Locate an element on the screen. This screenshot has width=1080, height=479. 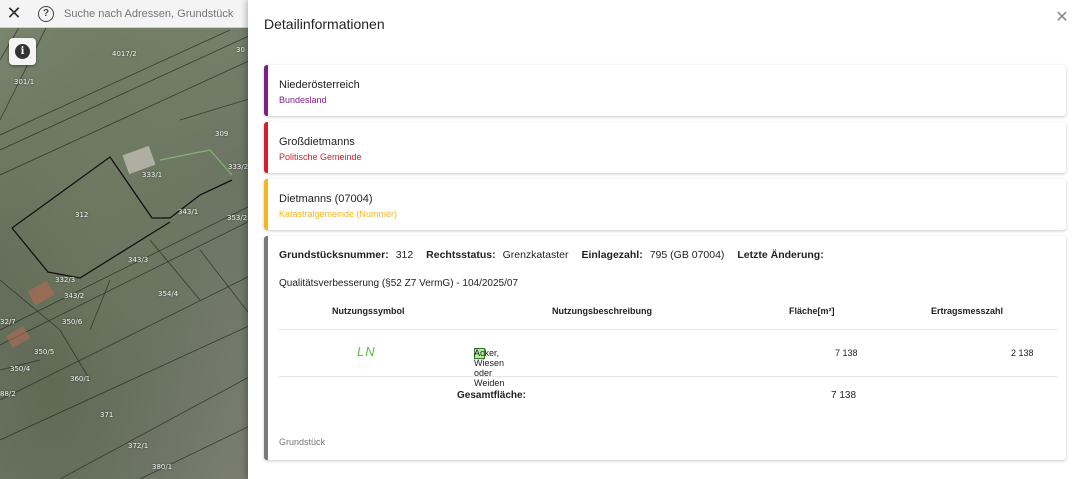
ertragsmesszahl-value: 2 138 is located at coordinates (1022, 353).